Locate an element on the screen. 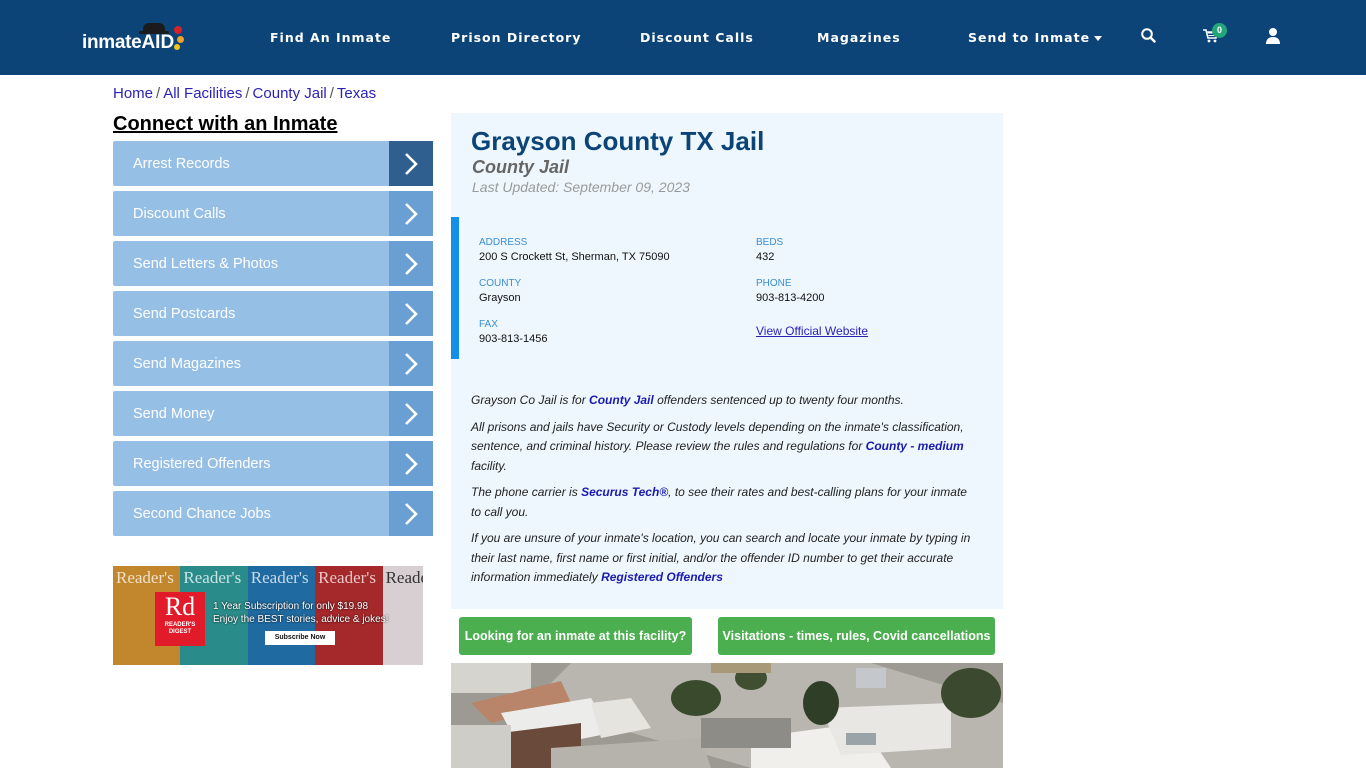 The image size is (1366, 768). view-official-website-link: View Official Website is located at coordinates (812, 331).